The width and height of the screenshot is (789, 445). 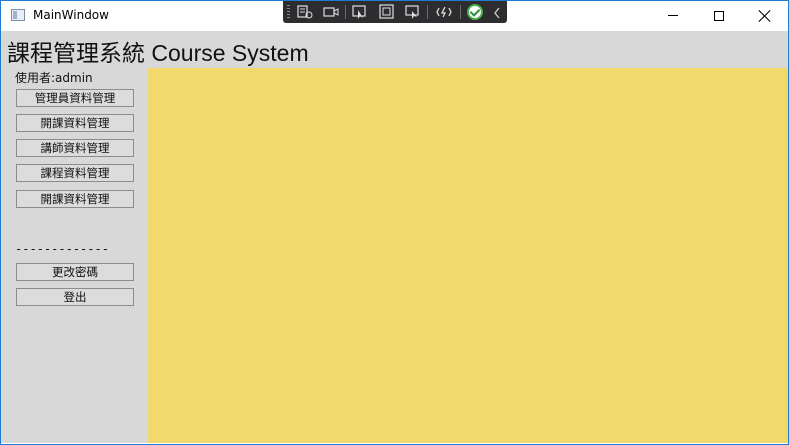 I want to click on track-focus-icon, so click(x=413, y=12).